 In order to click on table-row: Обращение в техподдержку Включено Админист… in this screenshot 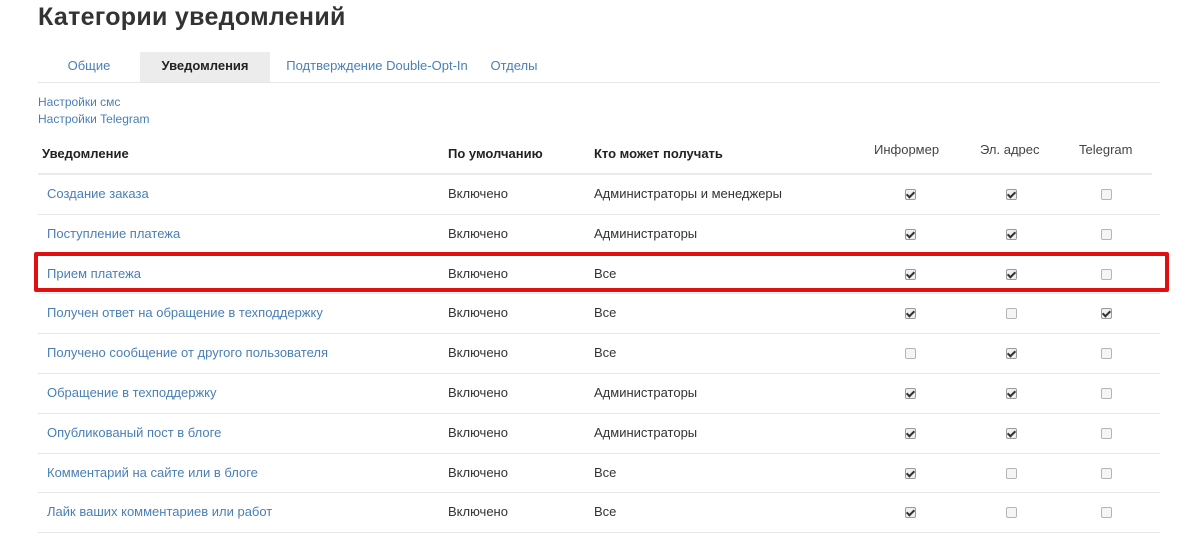, I will do `click(599, 394)`.